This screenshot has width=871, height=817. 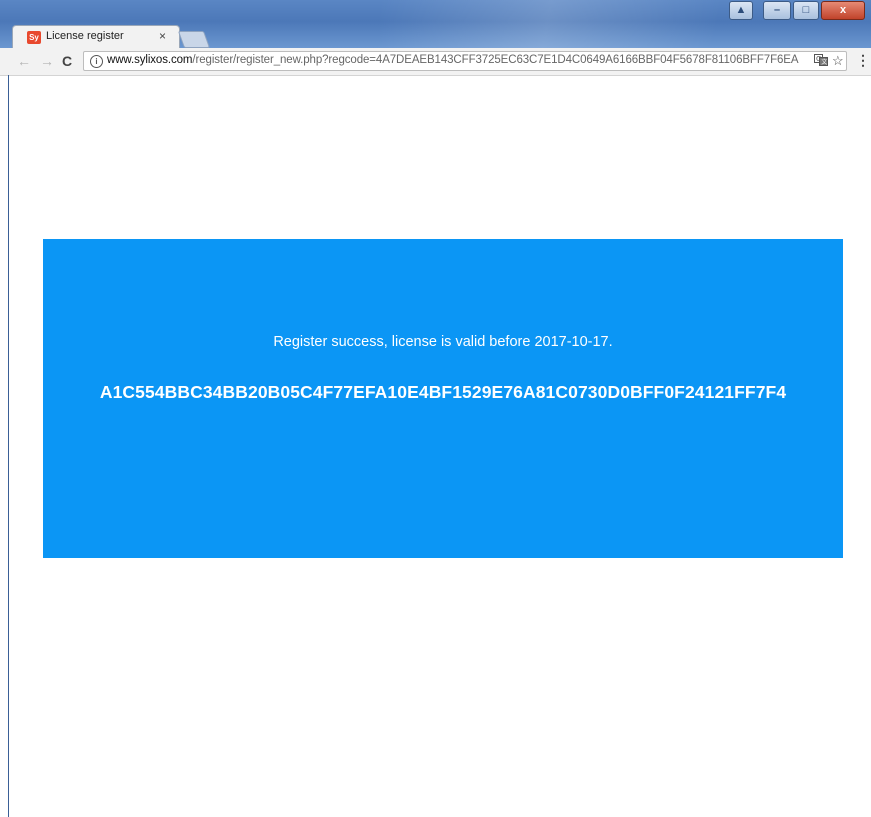 I want to click on window-titlebar: Sy License register × ▲ – □ x, so click(x=435, y=24).